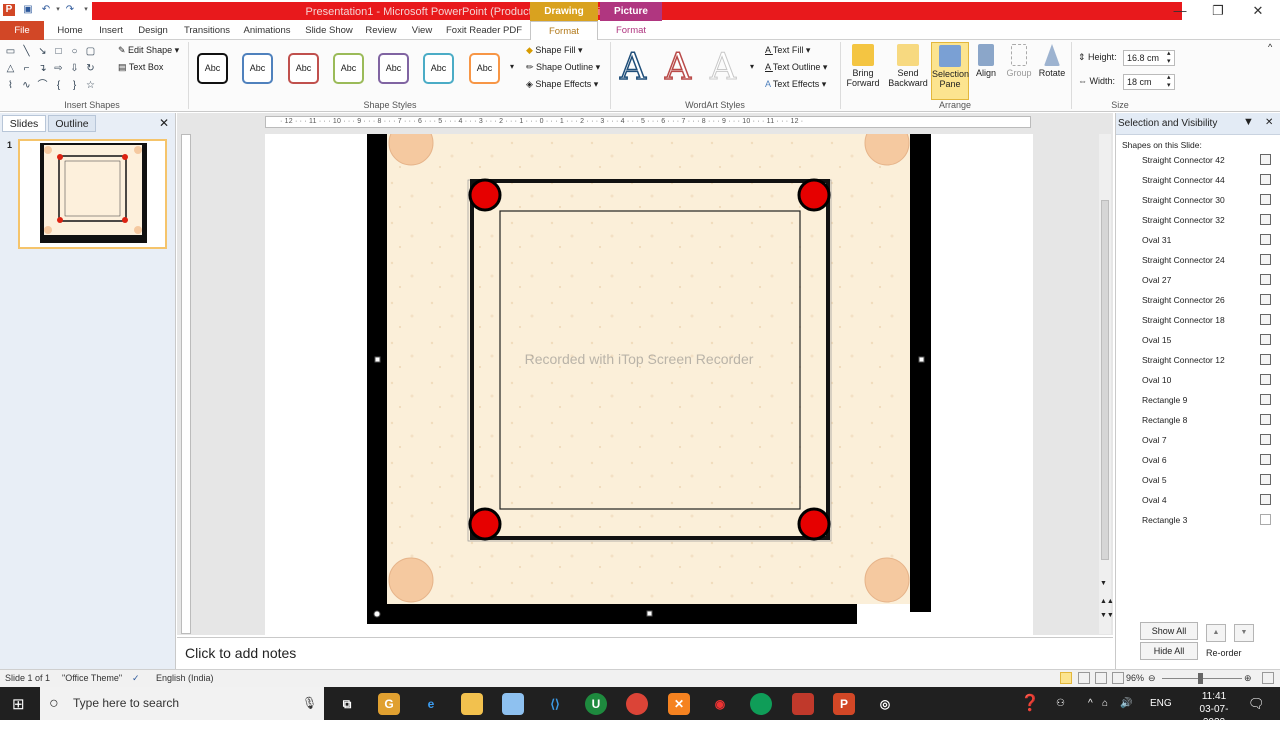 This screenshot has width=1280, height=729. Describe the element at coordinates (267, 30) in the screenshot. I see `tab-animations: Animations` at that location.